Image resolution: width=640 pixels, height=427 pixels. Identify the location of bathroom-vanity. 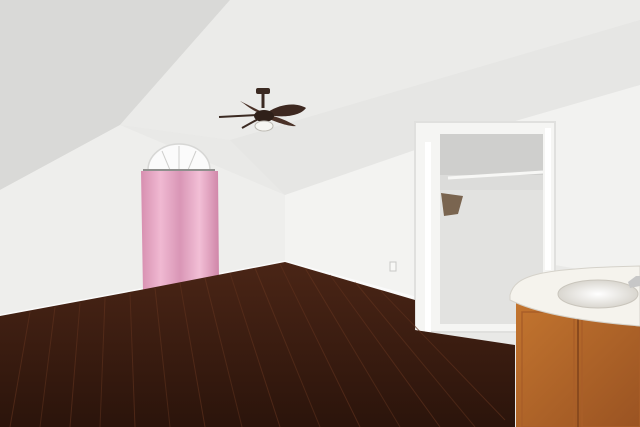
(574, 346).